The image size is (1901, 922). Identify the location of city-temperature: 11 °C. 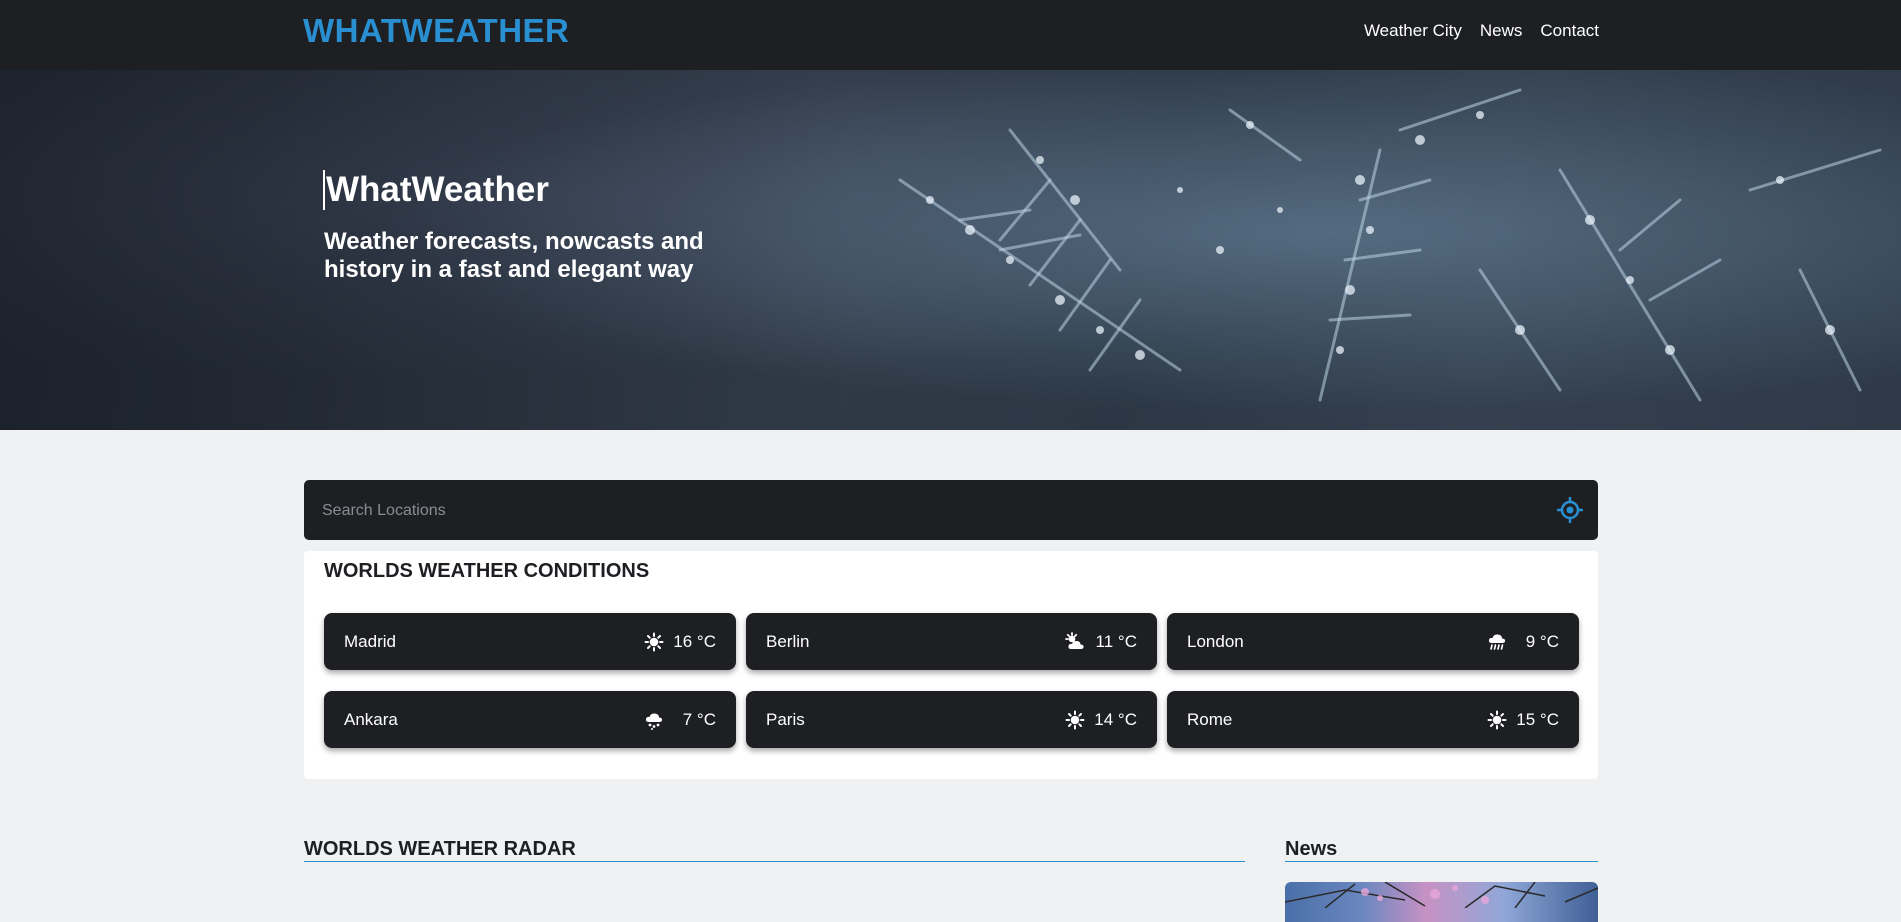
(1116, 641).